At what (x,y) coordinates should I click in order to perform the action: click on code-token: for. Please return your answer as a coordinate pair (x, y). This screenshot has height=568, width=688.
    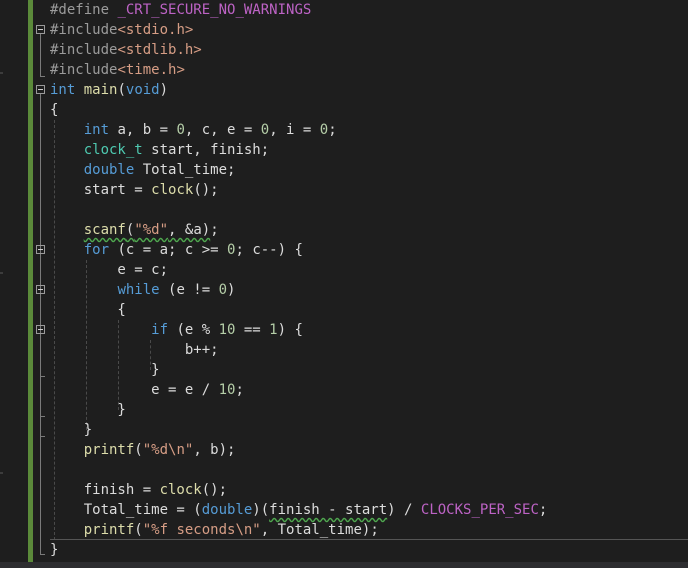
    Looking at the image, I should click on (96, 250).